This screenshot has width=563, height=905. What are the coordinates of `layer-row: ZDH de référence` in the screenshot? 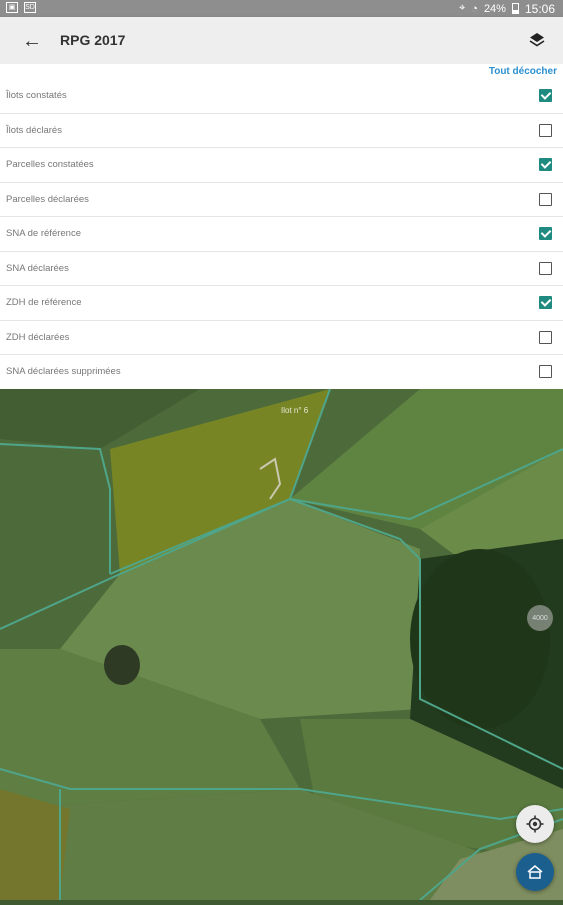 It's located at (281, 303).